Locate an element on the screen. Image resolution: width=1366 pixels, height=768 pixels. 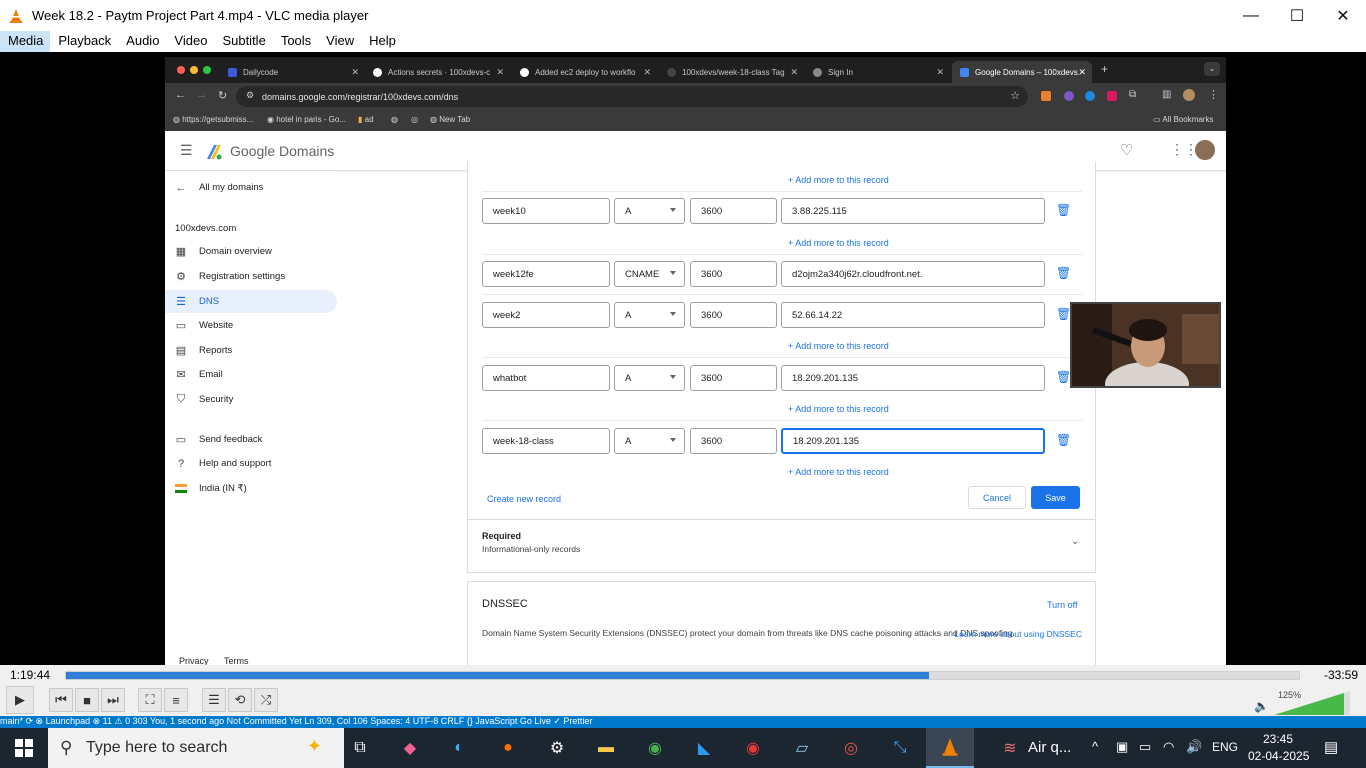
menu-tools: Tools is located at coordinates (295, 41).